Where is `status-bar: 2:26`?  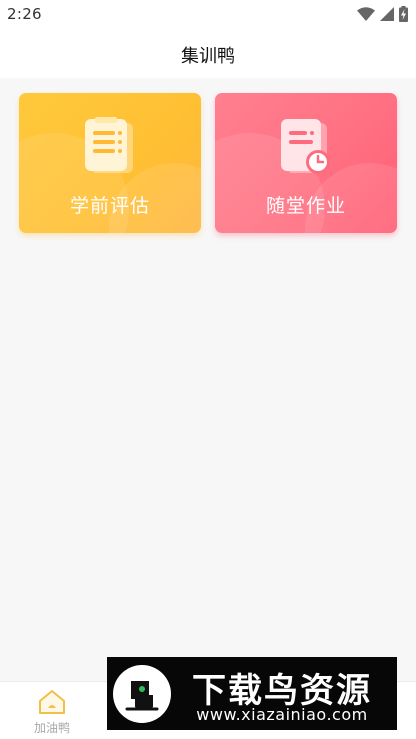 status-bar: 2:26 is located at coordinates (208, 14).